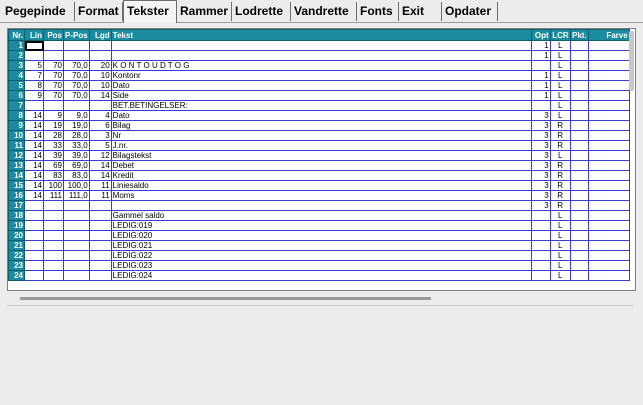  I want to click on cell-ppos: 70,0, so click(76, 65).